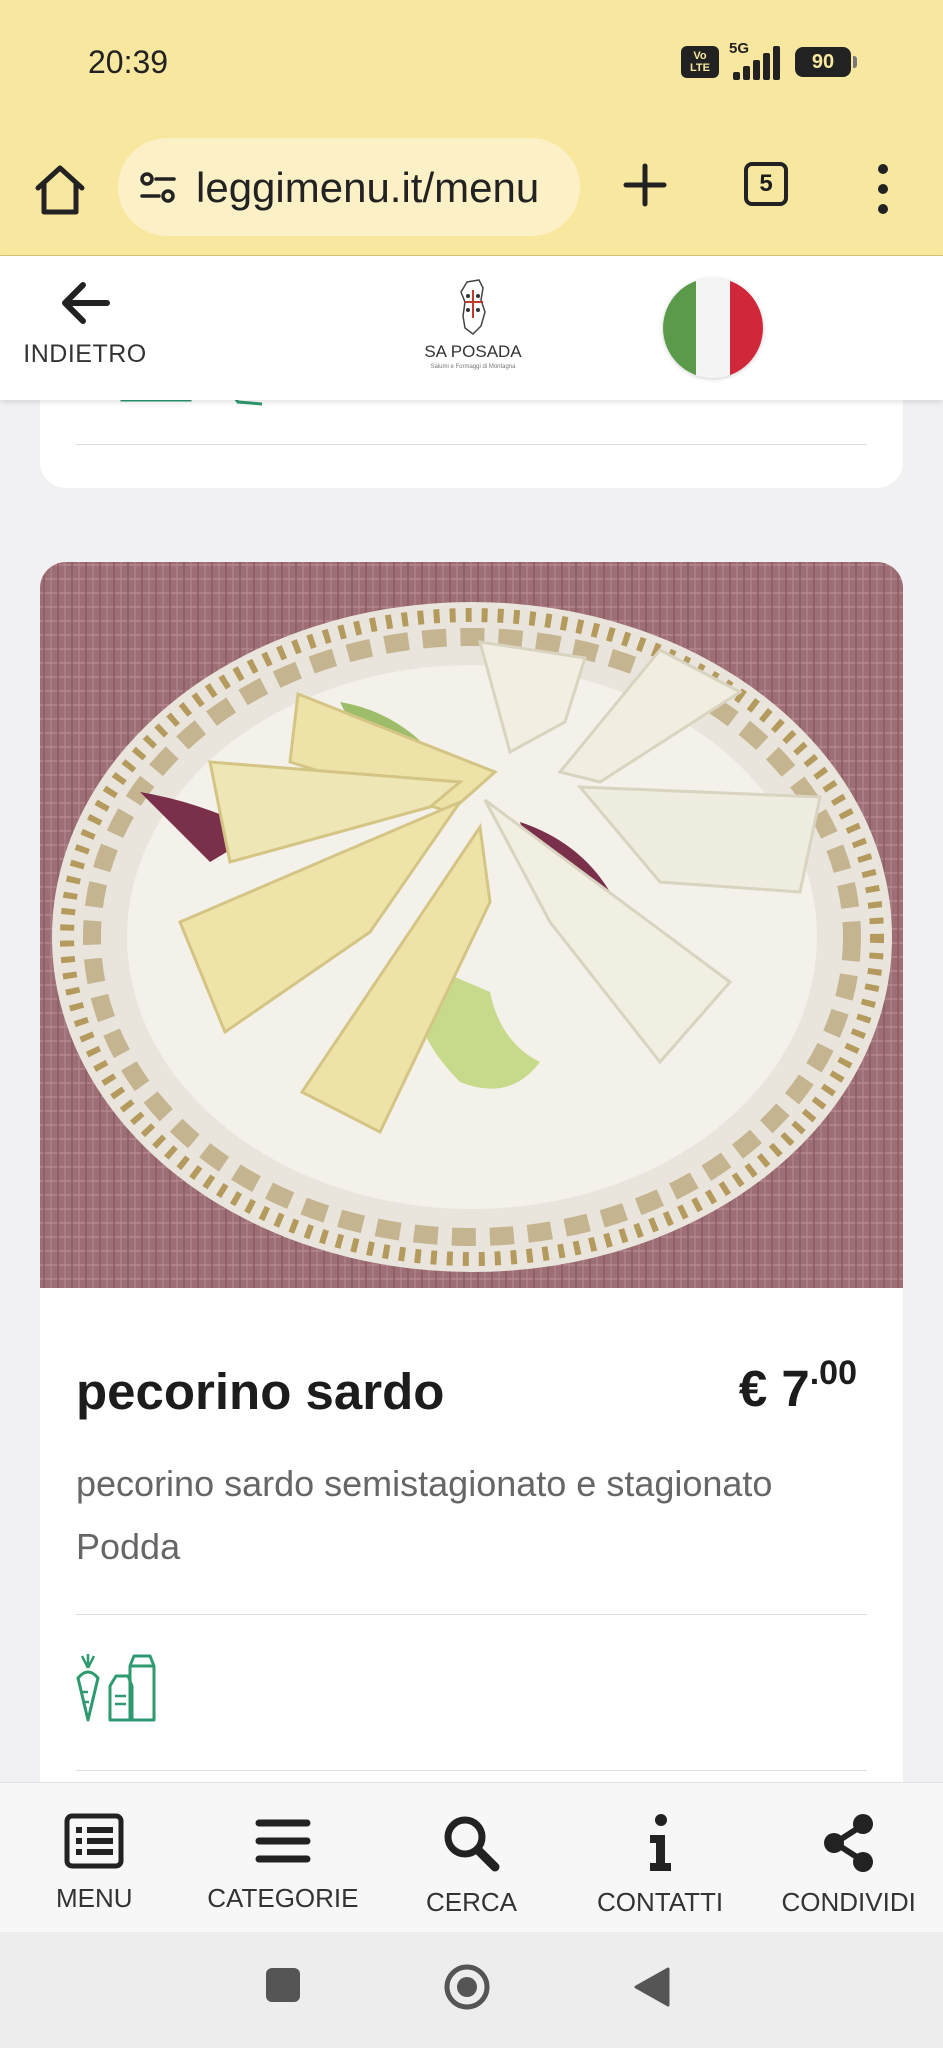  What do you see at coordinates (94, 1841) in the screenshot?
I see `menu-list-icon` at bounding box center [94, 1841].